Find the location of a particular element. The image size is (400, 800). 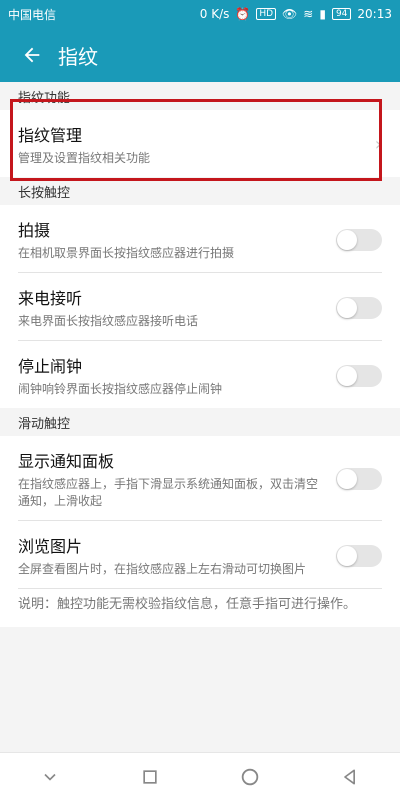

chevron-down-icon is located at coordinates (50, 777).